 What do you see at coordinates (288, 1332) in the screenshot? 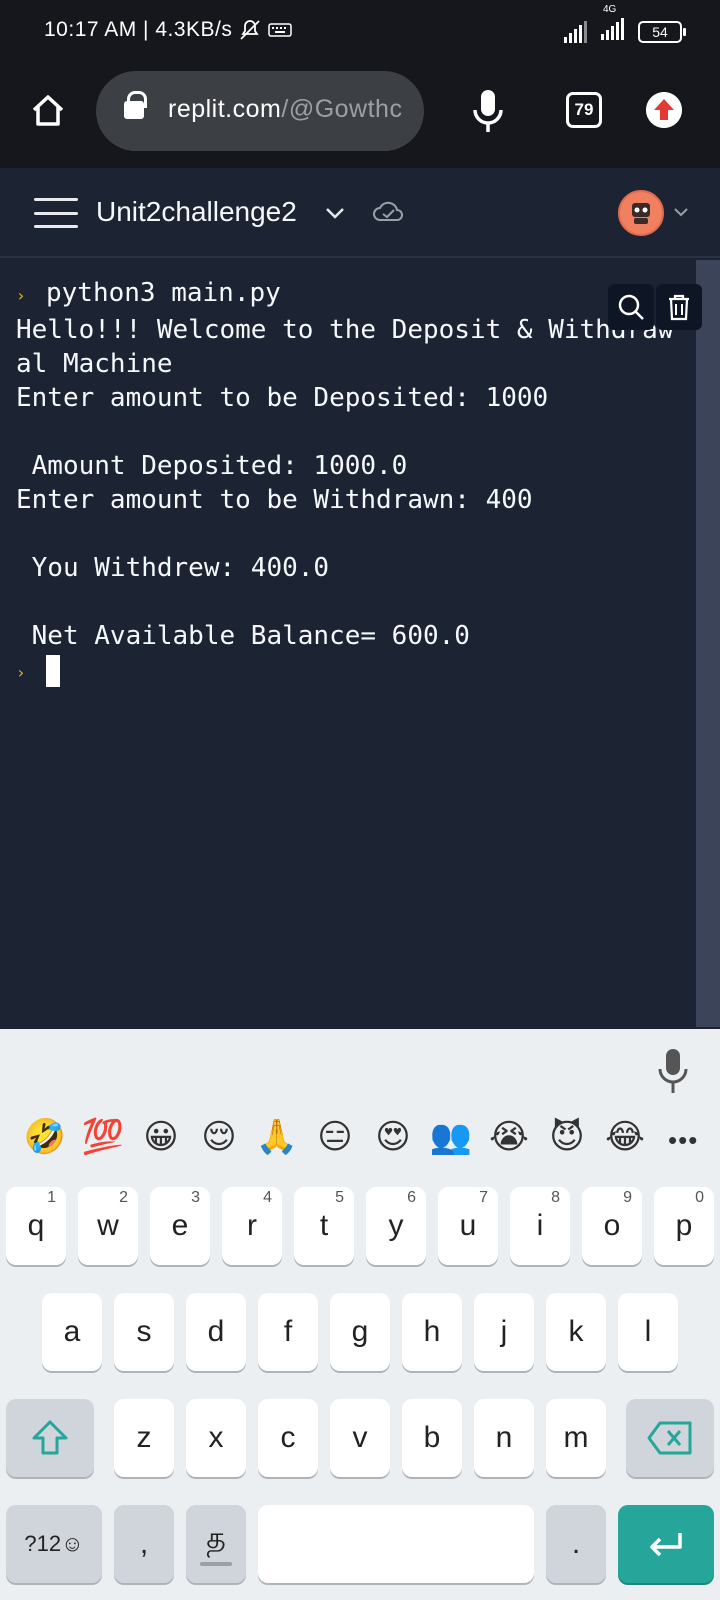
I see `key-f: f` at bounding box center [288, 1332].